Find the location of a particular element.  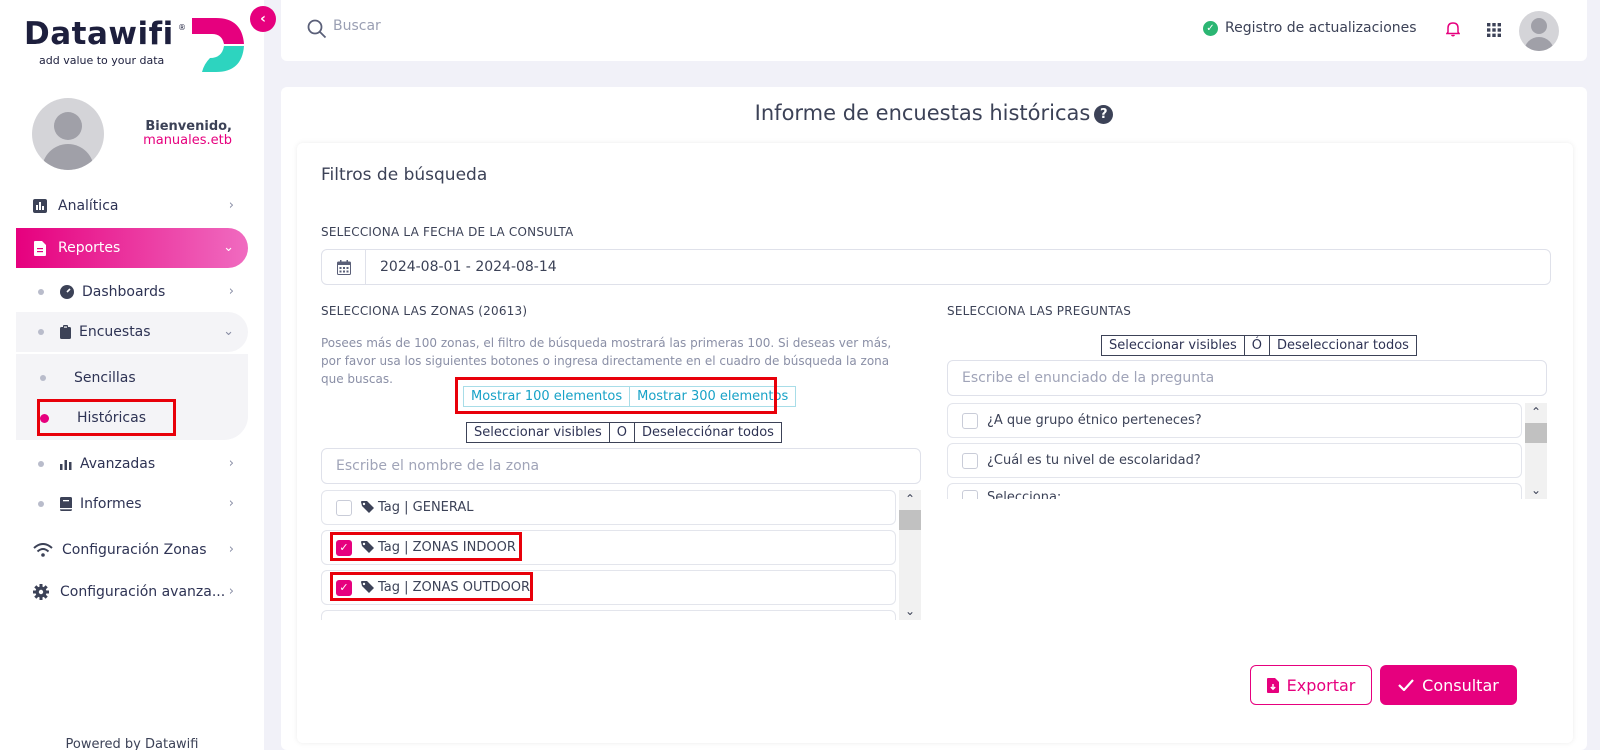

nav-analitica: Analítica › is located at coordinates (132, 206).